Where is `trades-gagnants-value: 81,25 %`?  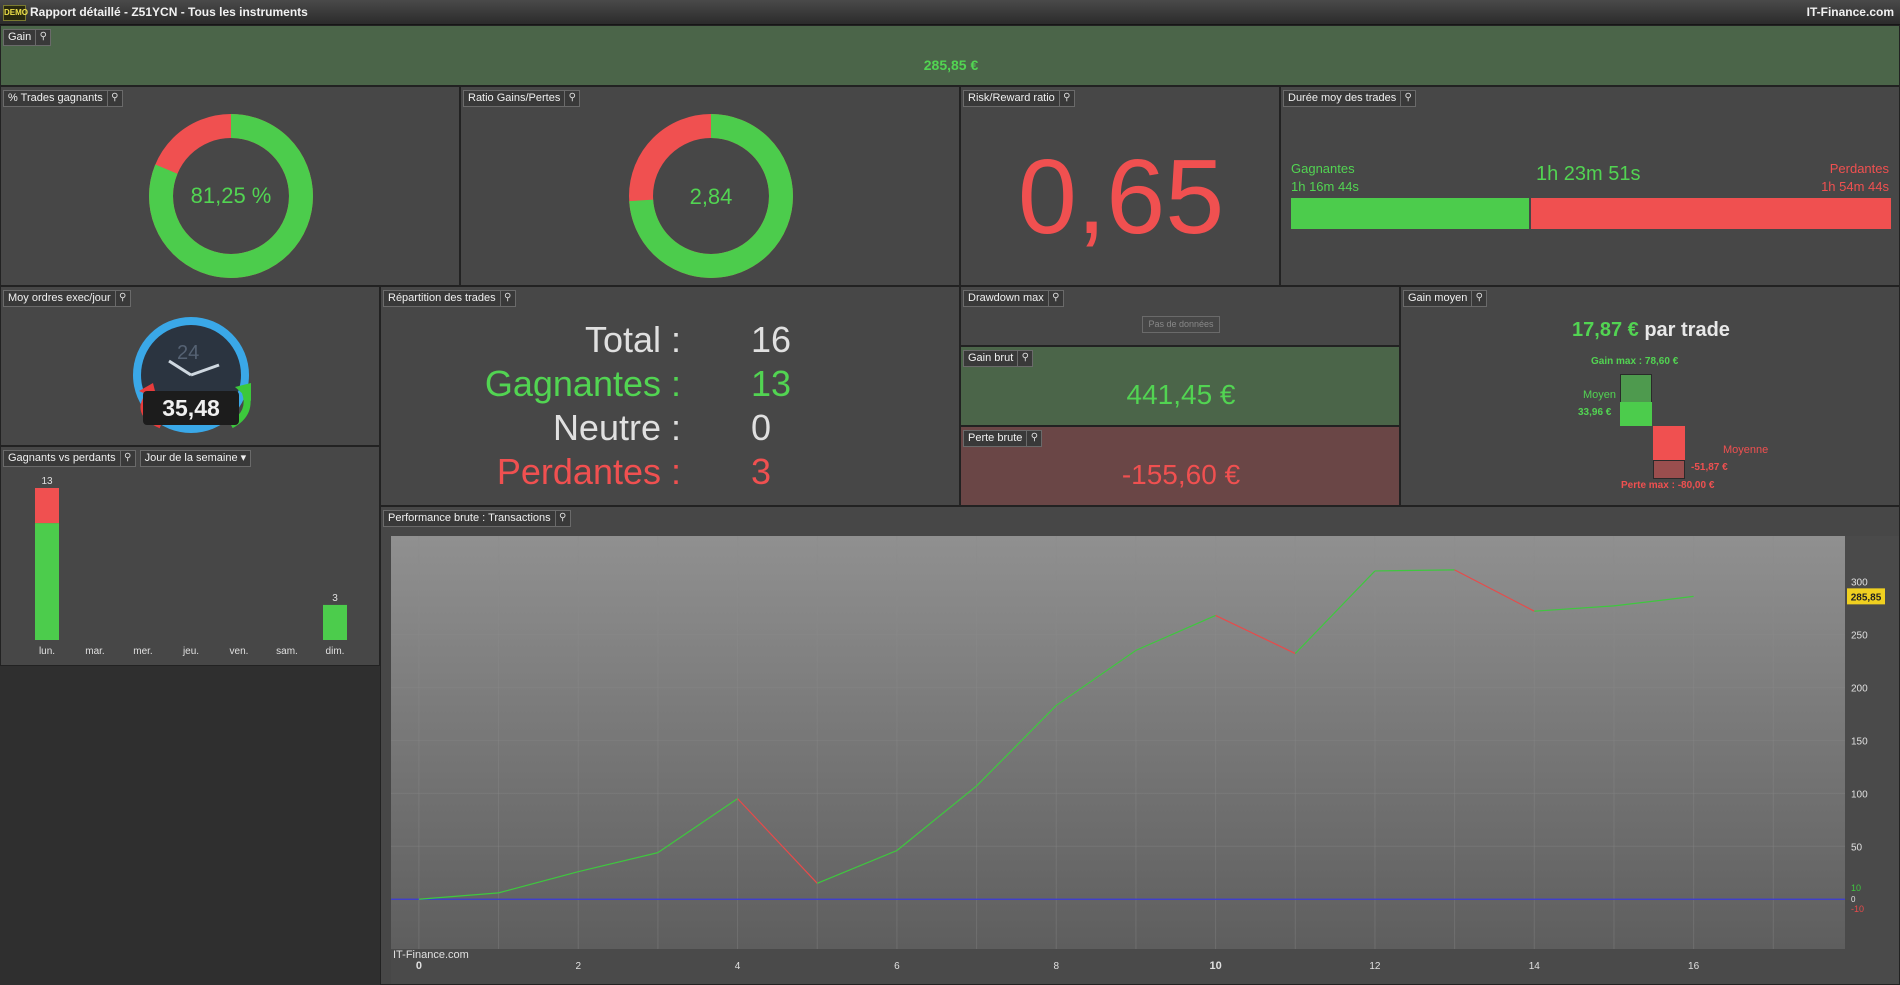 trades-gagnants-value: 81,25 % is located at coordinates (231, 195).